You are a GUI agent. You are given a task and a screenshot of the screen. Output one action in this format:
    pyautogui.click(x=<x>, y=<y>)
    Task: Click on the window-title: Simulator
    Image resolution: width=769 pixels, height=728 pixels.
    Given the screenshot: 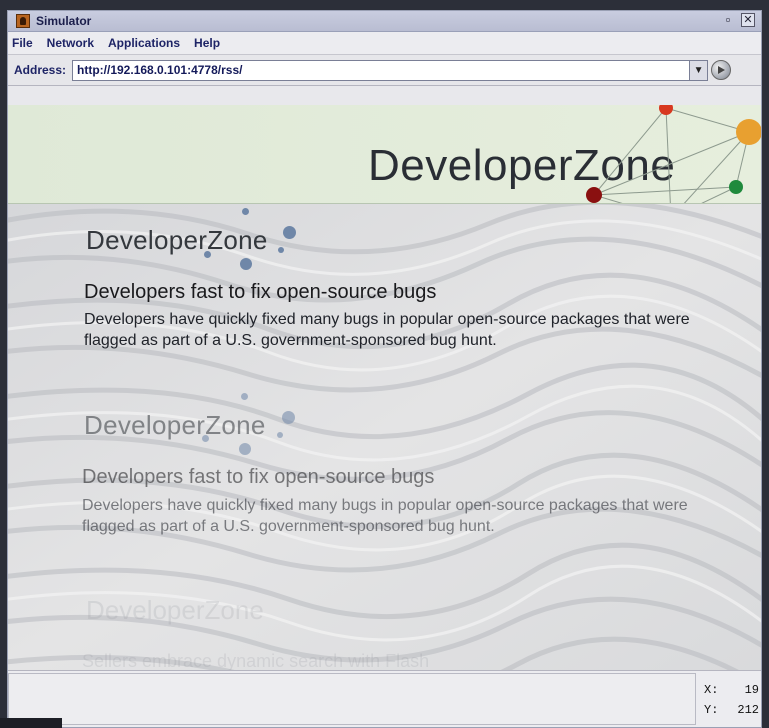 What is the action you would take?
    pyautogui.click(x=64, y=21)
    